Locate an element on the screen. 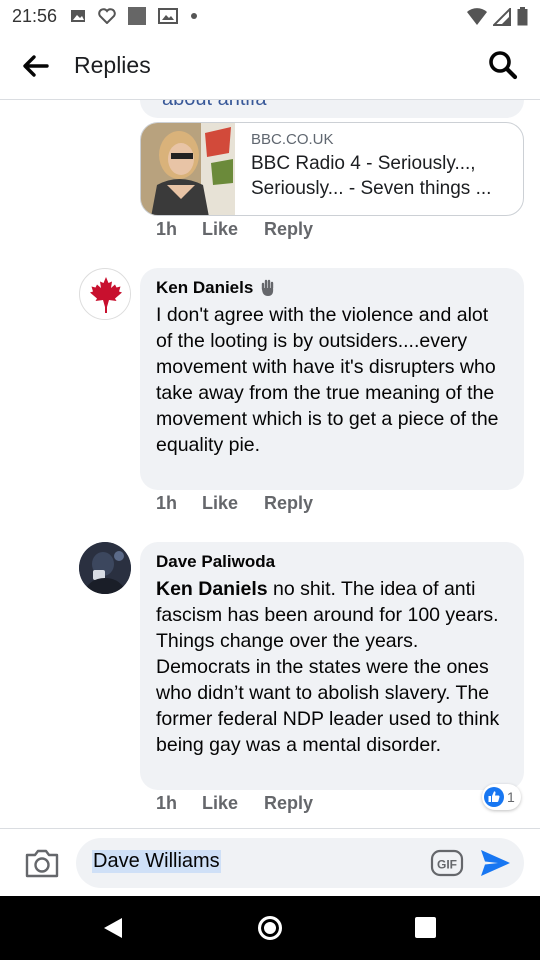  page-title: Replies is located at coordinates (112, 65).